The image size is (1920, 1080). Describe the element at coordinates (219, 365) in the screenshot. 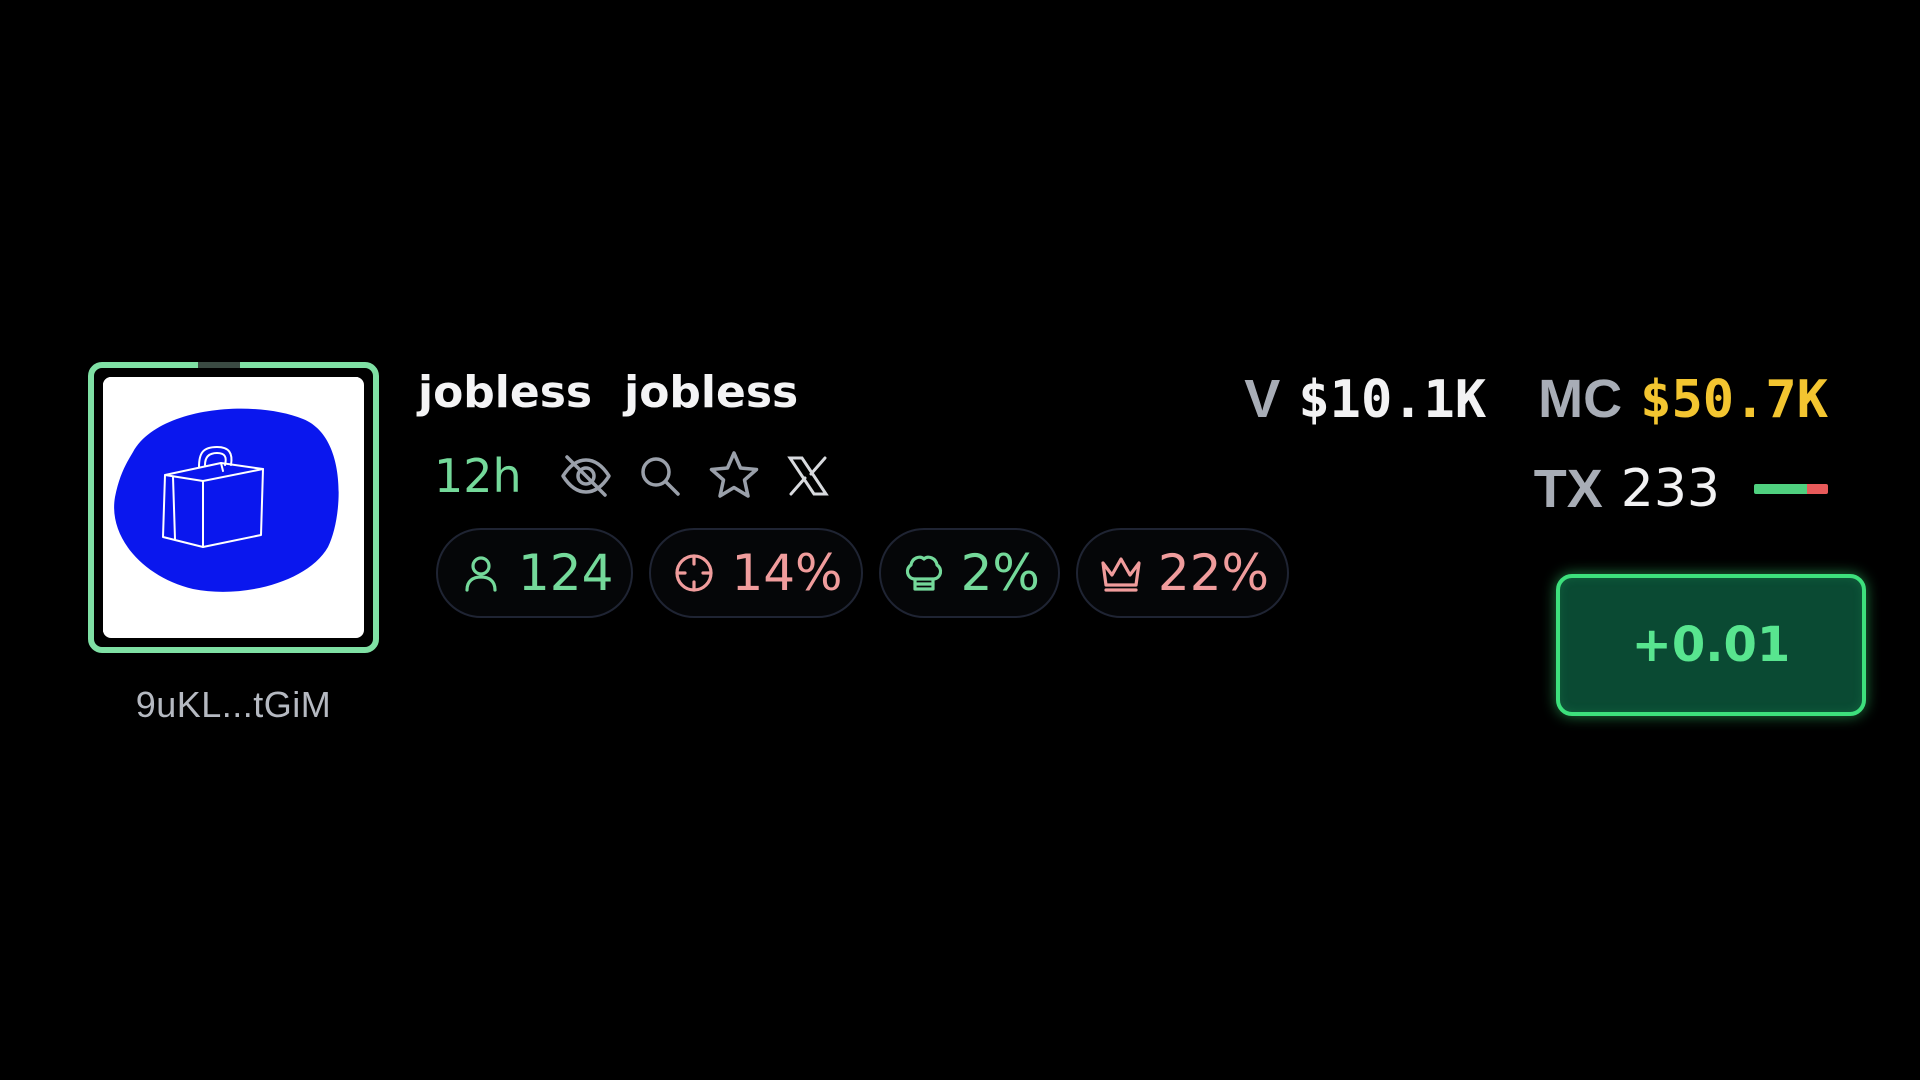

I see `avatar-progress-notch` at that location.